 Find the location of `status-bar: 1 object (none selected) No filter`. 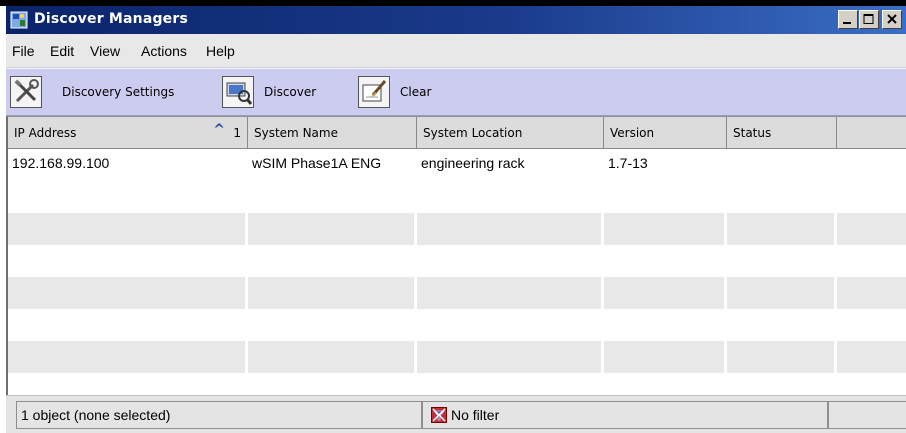

status-bar: 1 object (none selected) No filter is located at coordinates (456, 414).